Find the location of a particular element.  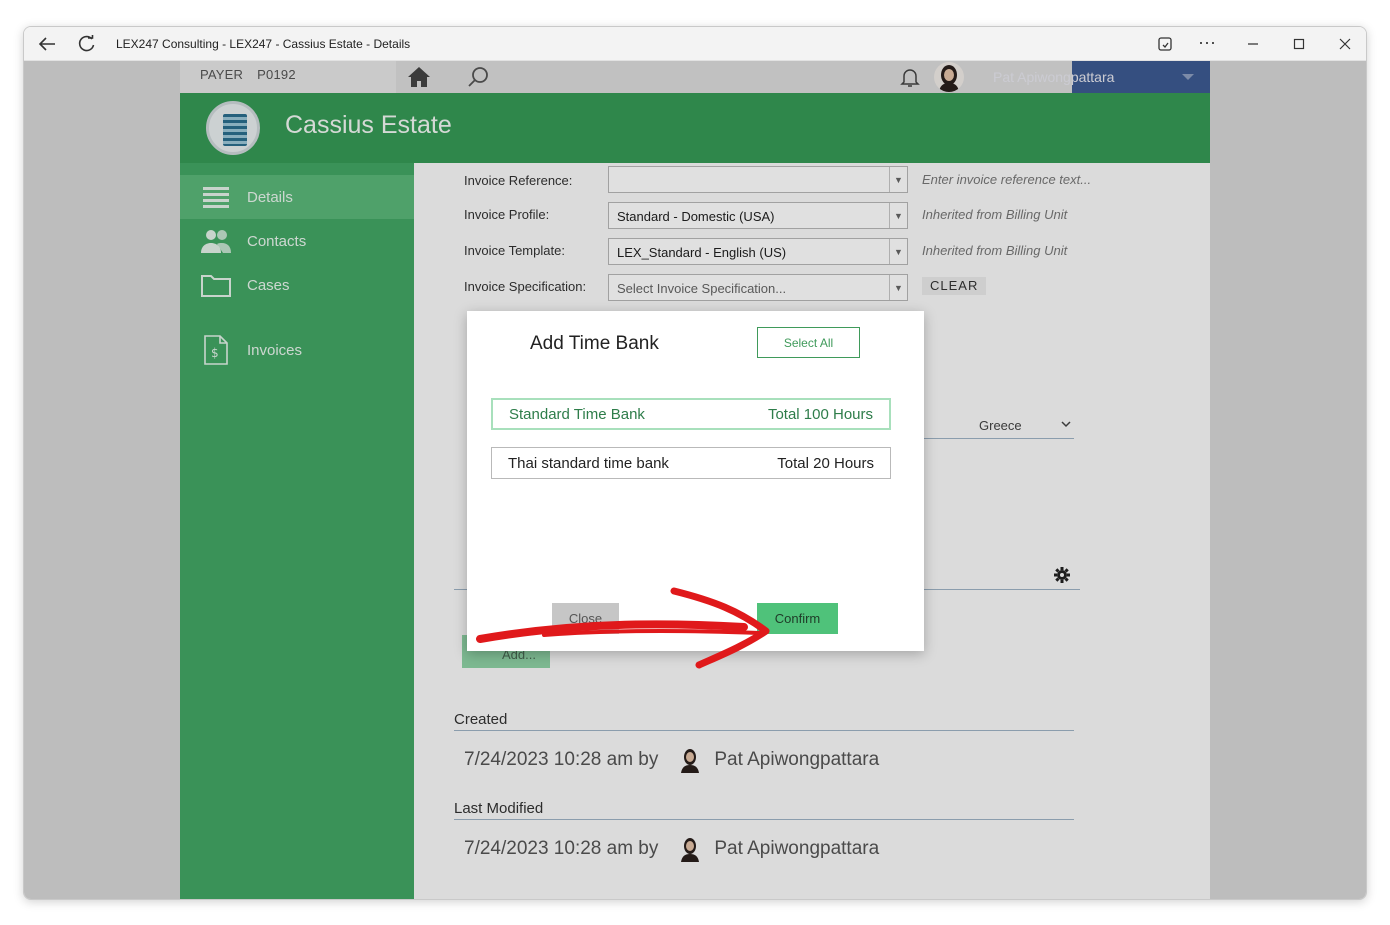

minimize-icon is located at coordinates (1253, 44).